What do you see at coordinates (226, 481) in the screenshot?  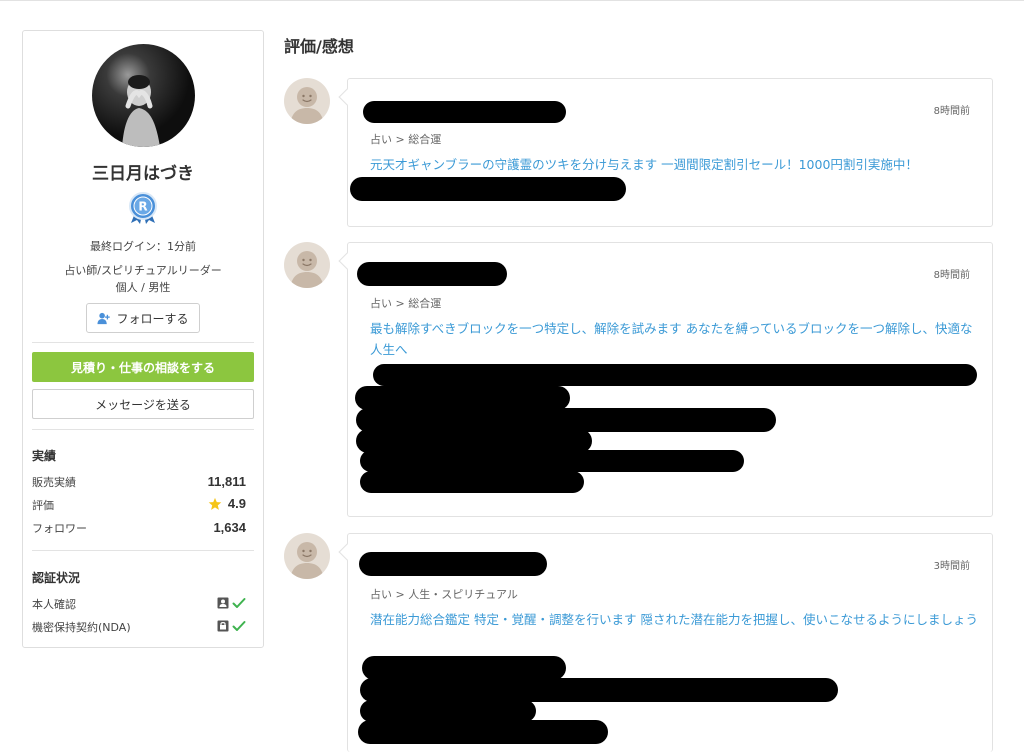 I see `stat-sales-value: 11,811` at bounding box center [226, 481].